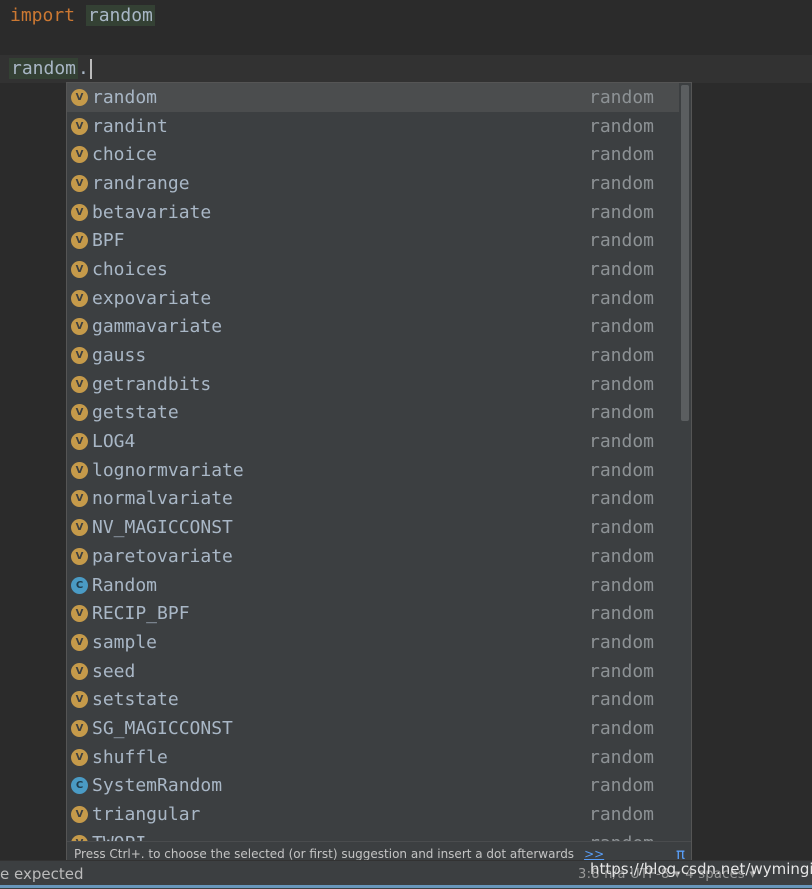 The image size is (812, 889). What do you see at coordinates (406, 69) in the screenshot?
I see `code-line-3: random.` at bounding box center [406, 69].